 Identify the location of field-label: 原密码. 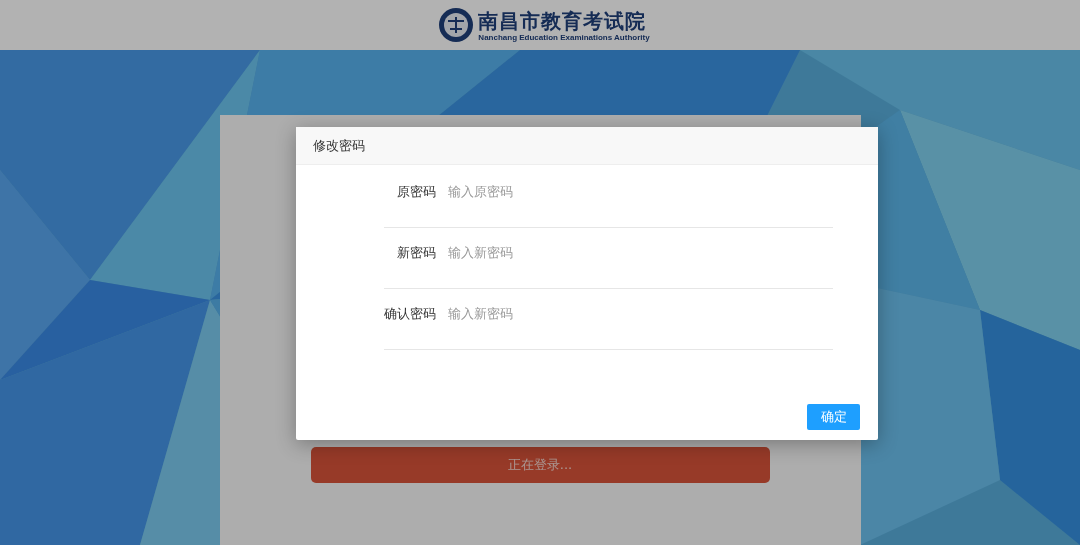
(416, 192).